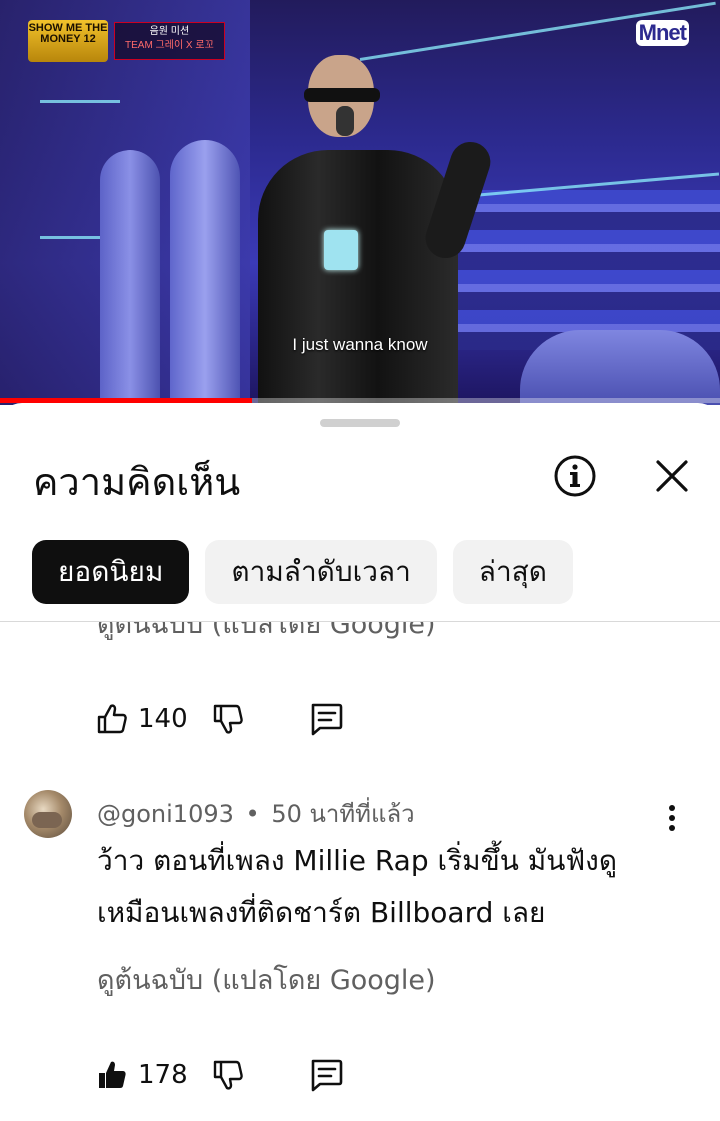 This screenshot has width=720, height=1121. What do you see at coordinates (112, 1075) in the screenshot?
I see `like-filled-icon` at bounding box center [112, 1075].